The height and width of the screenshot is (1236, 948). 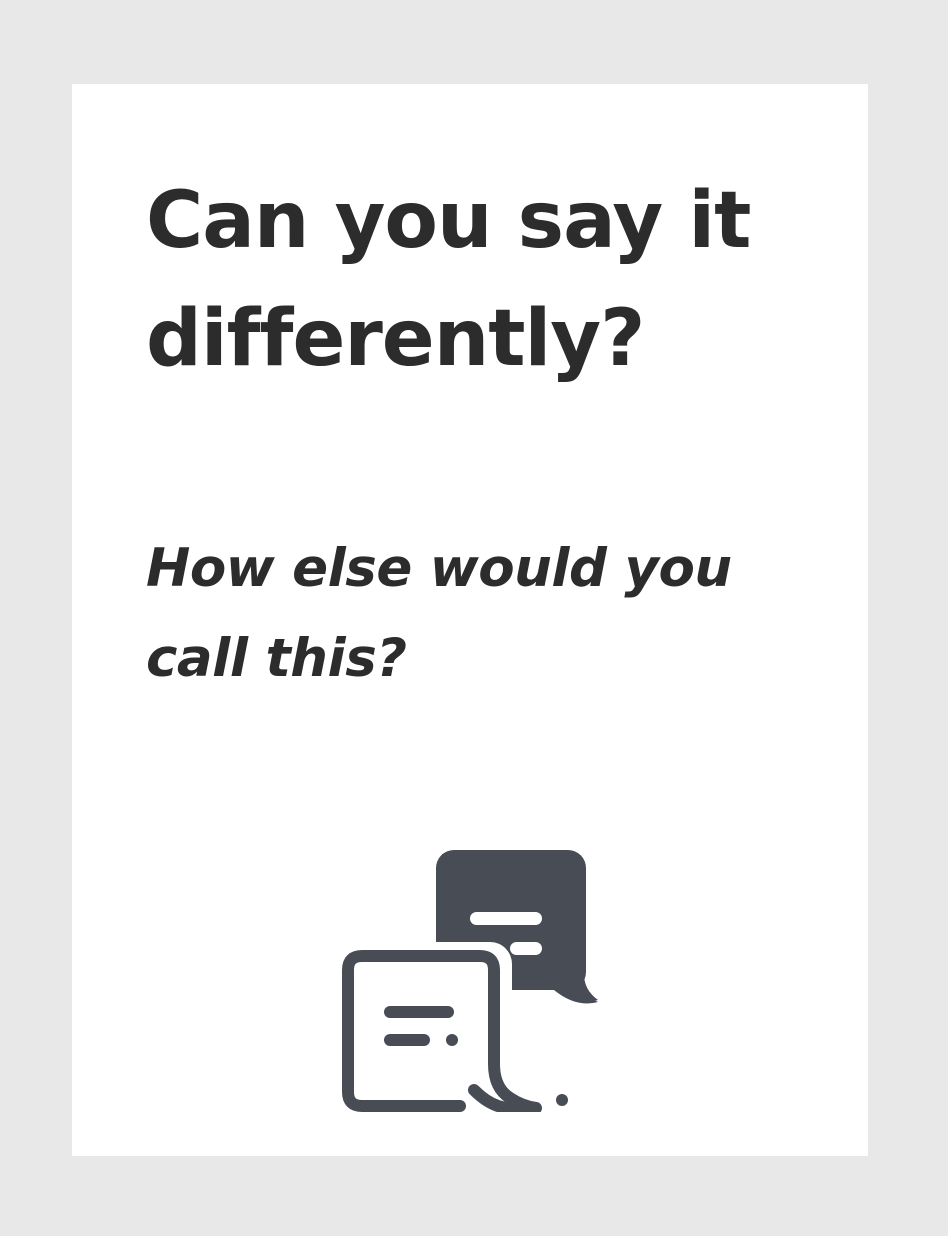 I want to click on card-subtitle: How else would you call this?, so click(x=439, y=613).